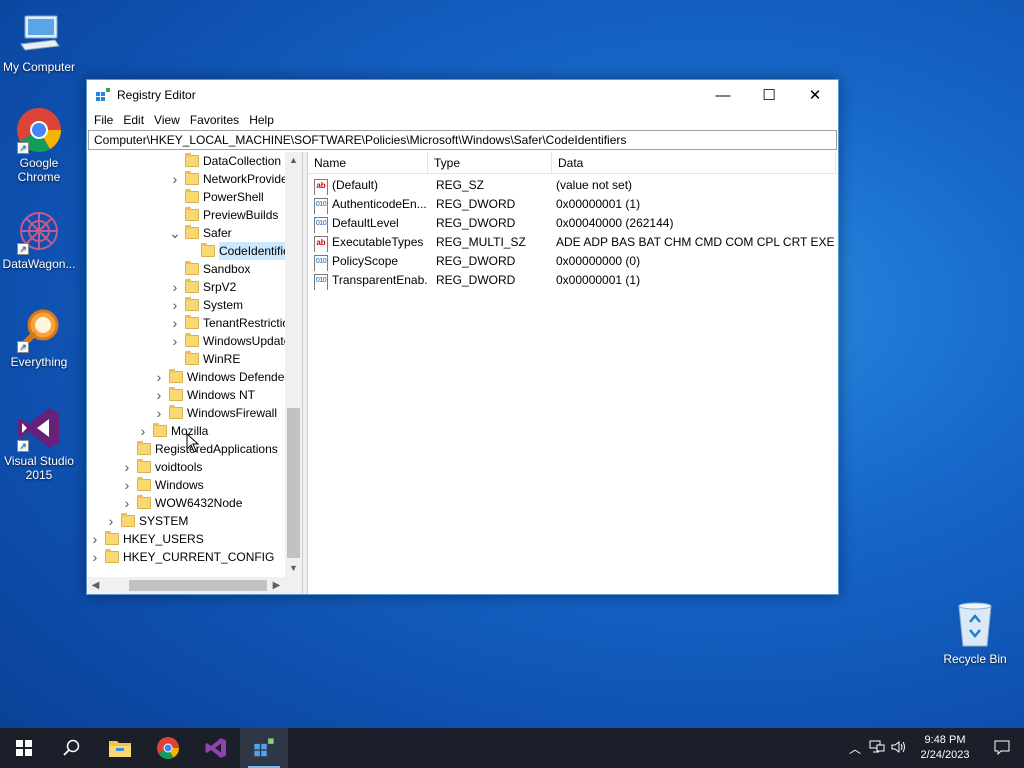 The height and width of the screenshot is (768, 1024). Describe the element at coordinates (39, 337) in the screenshot. I see `desktop-icon-everything: ↗ Everything` at that location.